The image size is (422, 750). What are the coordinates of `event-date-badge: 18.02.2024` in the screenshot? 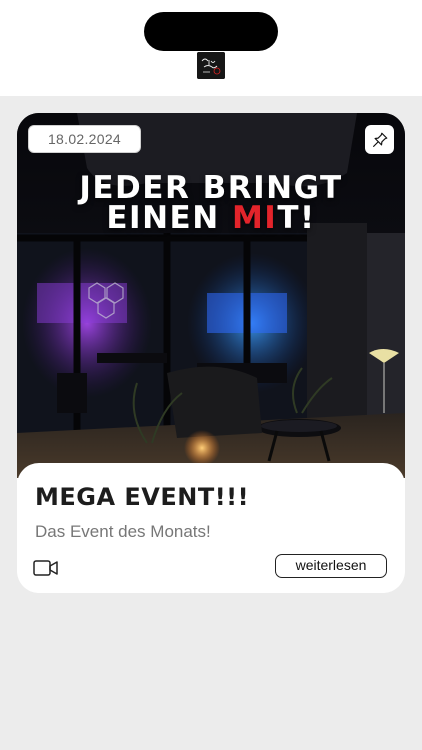 It's located at (84, 139).